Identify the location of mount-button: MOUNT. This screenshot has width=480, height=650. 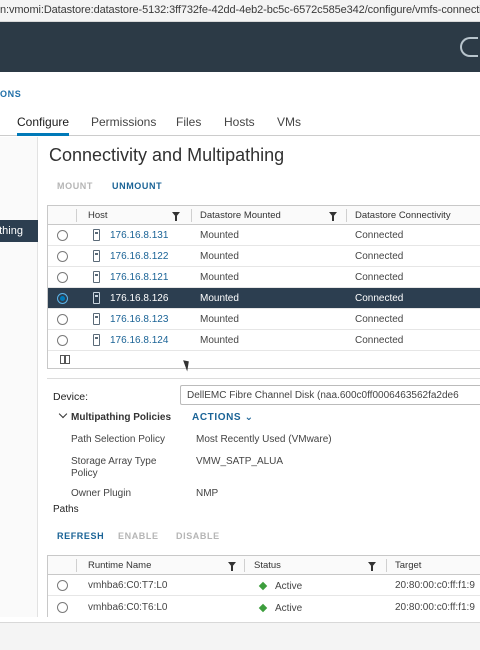
(75, 186).